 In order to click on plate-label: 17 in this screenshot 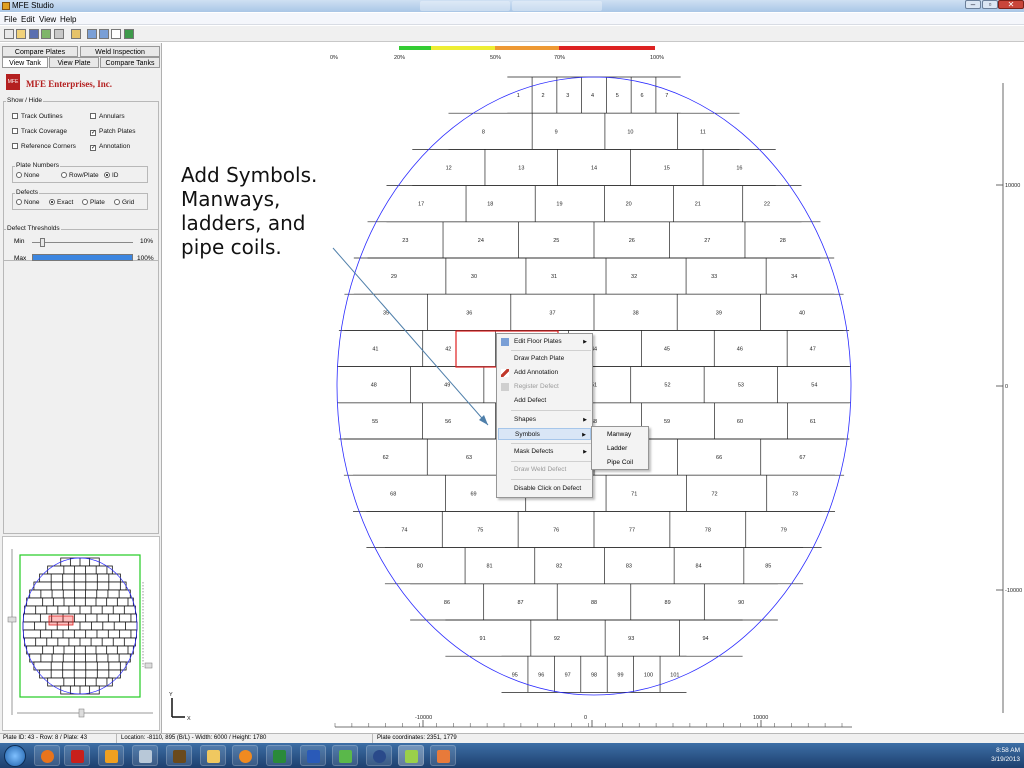, I will do `click(421, 205)`.